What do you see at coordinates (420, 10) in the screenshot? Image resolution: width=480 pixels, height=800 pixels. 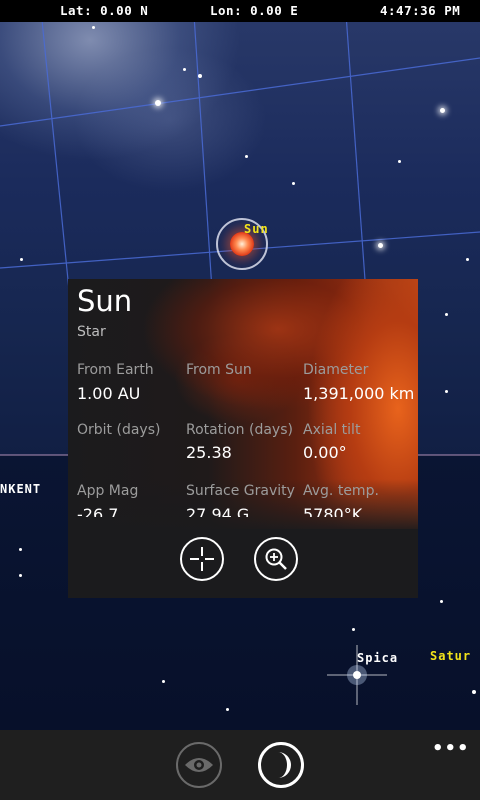 I see `clock: 4:47:36 PM` at bounding box center [420, 10].